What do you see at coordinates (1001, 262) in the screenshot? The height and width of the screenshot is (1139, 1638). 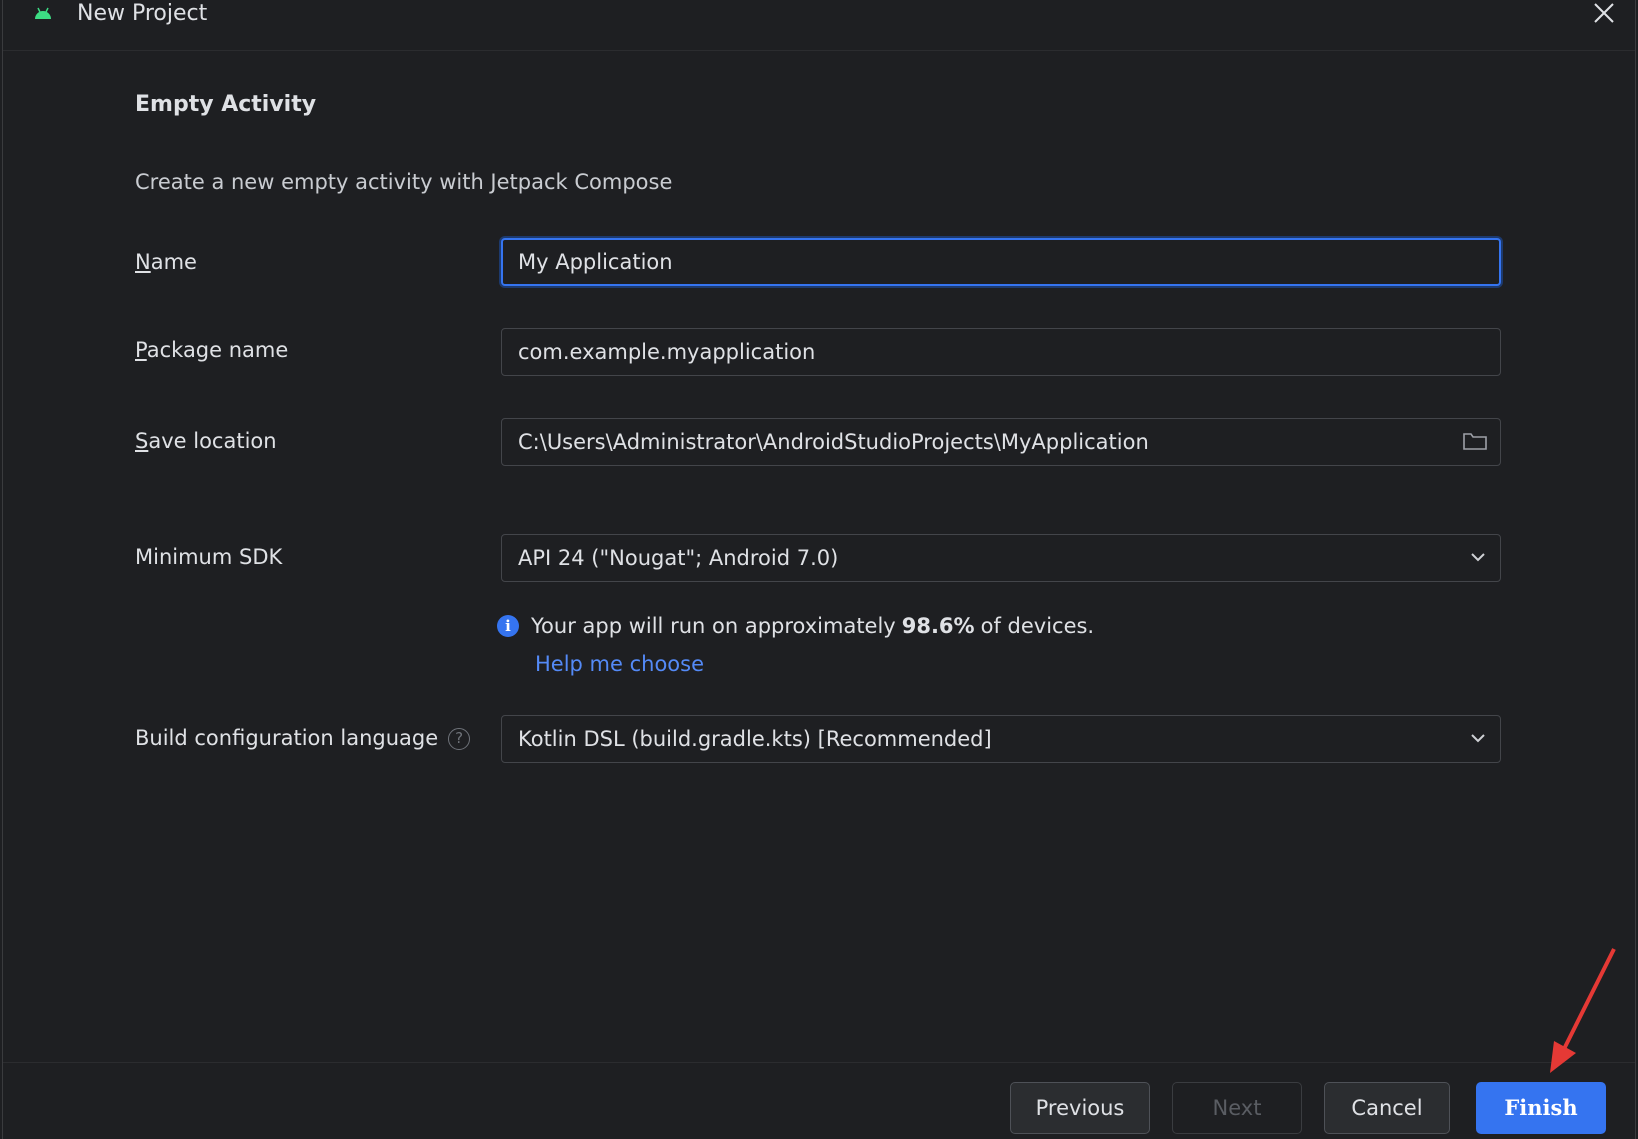 I see `name-input` at bounding box center [1001, 262].